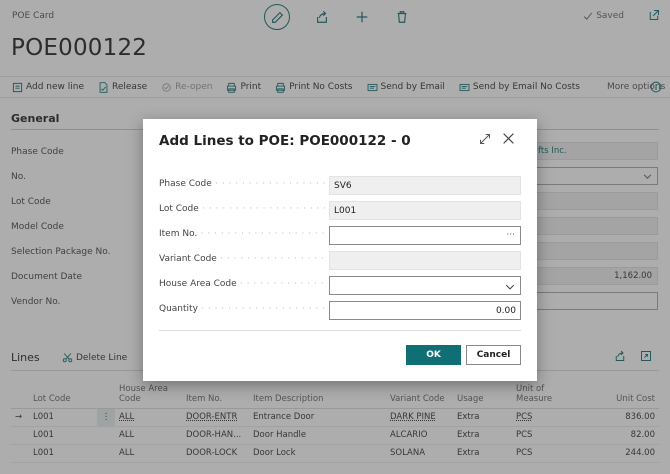 The height and width of the screenshot is (474, 670). What do you see at coordinates (243, 234) in the screenshot?
I see `item-no-label: Item No.` at bounding box center [243, 234].